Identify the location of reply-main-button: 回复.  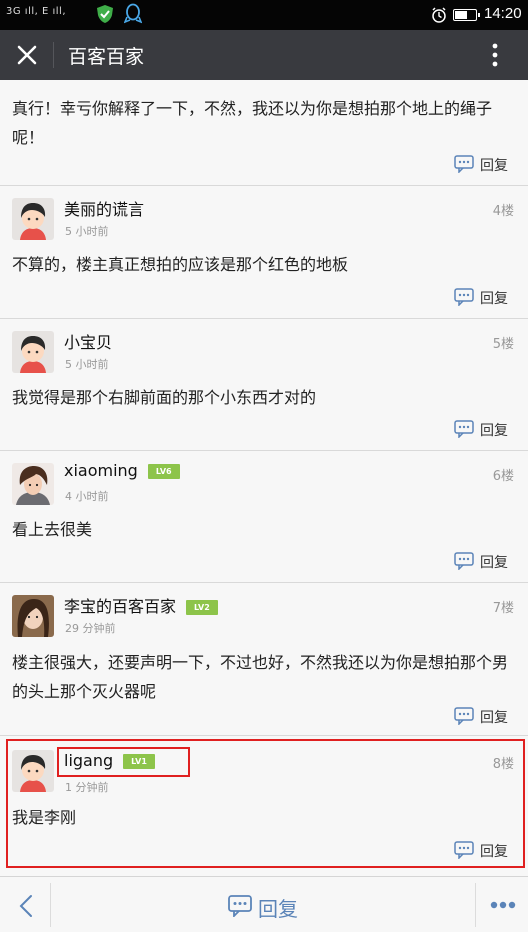
(268, 906).